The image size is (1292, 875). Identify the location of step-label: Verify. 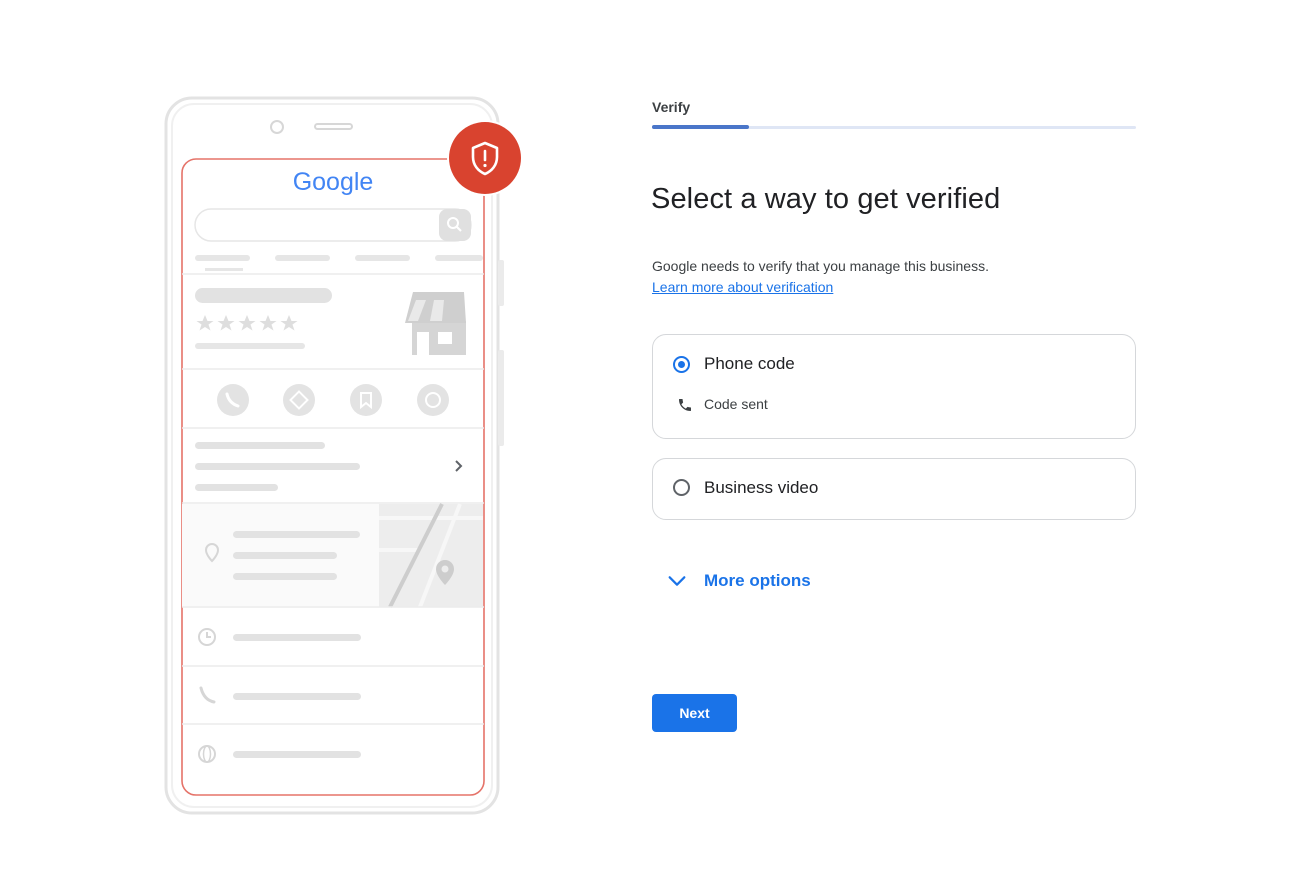
(671, 107).